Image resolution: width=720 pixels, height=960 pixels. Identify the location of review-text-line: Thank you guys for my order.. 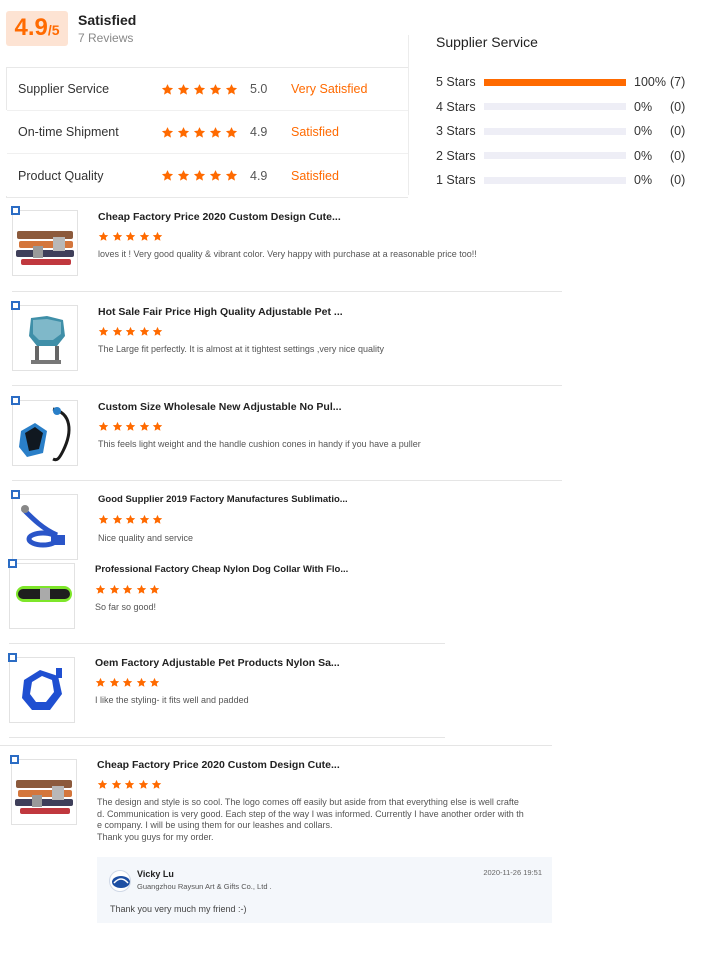
(155, 836).